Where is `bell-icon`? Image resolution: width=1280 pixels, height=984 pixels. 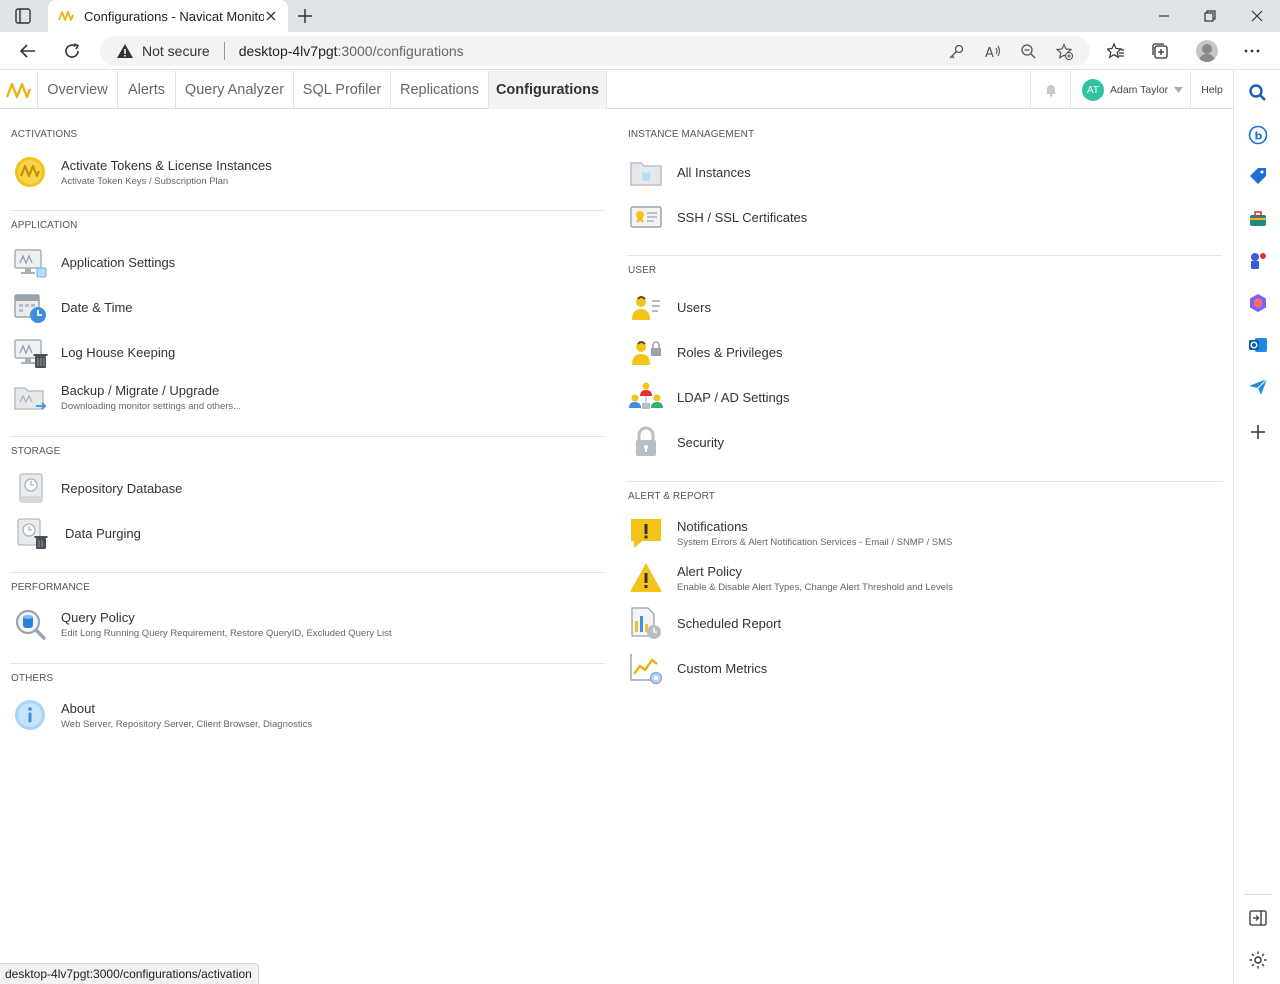
bell-icon is located at coordinates (1050, 91).